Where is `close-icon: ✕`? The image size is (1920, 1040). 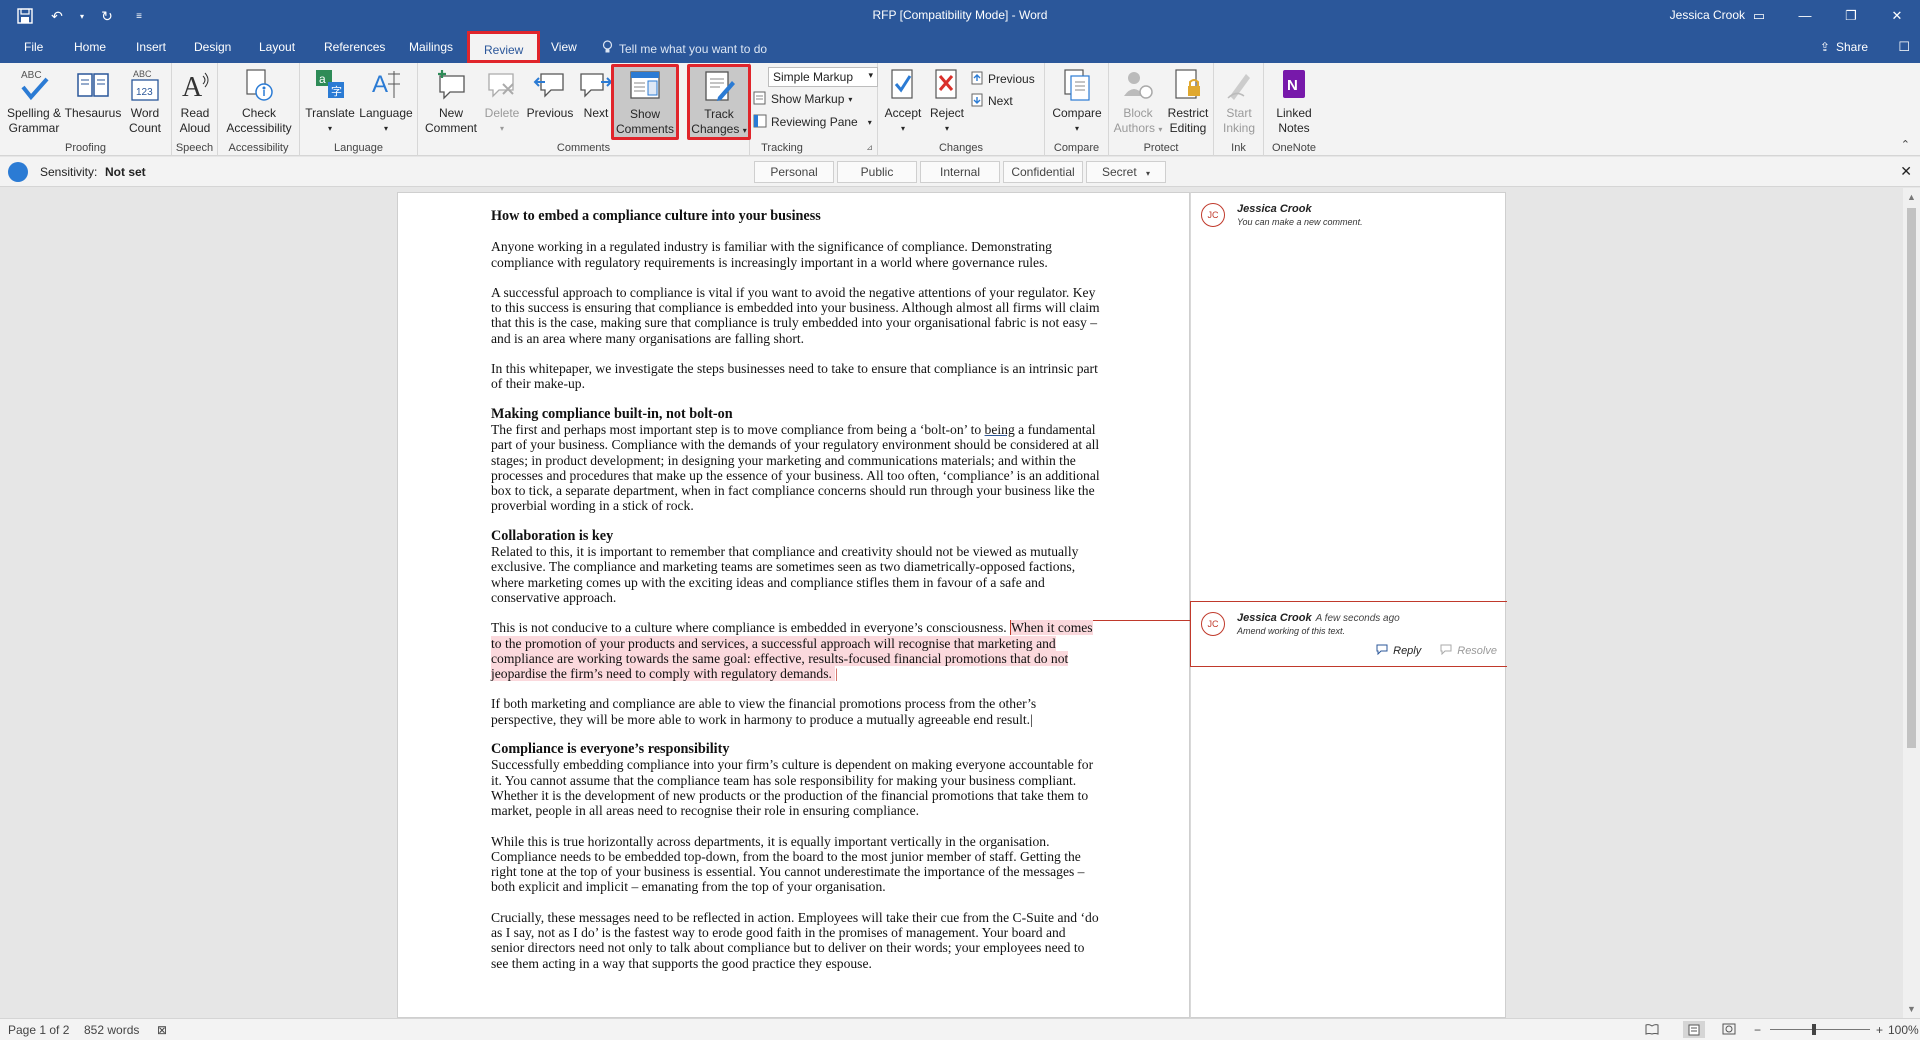 close-icon: ✕ is located at coordinates (1906, 171).